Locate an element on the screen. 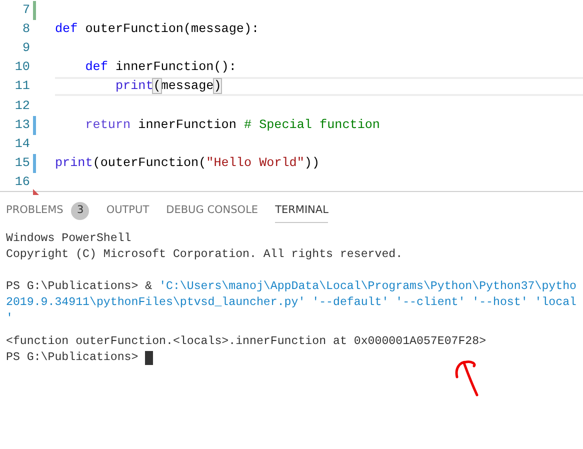 The image size is (583, 449). terminal-line: 2019.9.34911\pythonFiles\ptvsd_launcher.py' '--default' '--client' '--host' 'local is located at coordinates (291, 303).